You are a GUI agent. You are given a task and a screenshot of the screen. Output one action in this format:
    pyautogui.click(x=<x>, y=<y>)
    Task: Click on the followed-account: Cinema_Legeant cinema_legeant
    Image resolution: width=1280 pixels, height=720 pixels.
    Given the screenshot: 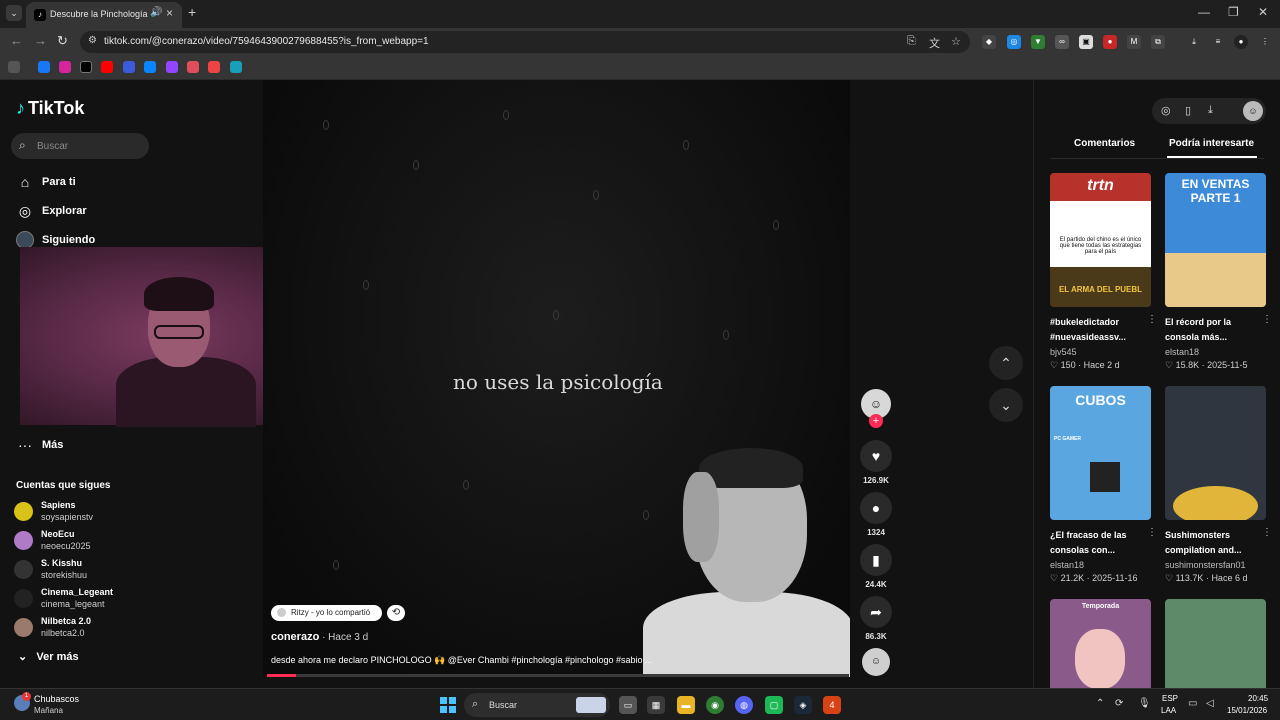 What is the action you would take?
    pyautogui.click(x=84, y=599)
    